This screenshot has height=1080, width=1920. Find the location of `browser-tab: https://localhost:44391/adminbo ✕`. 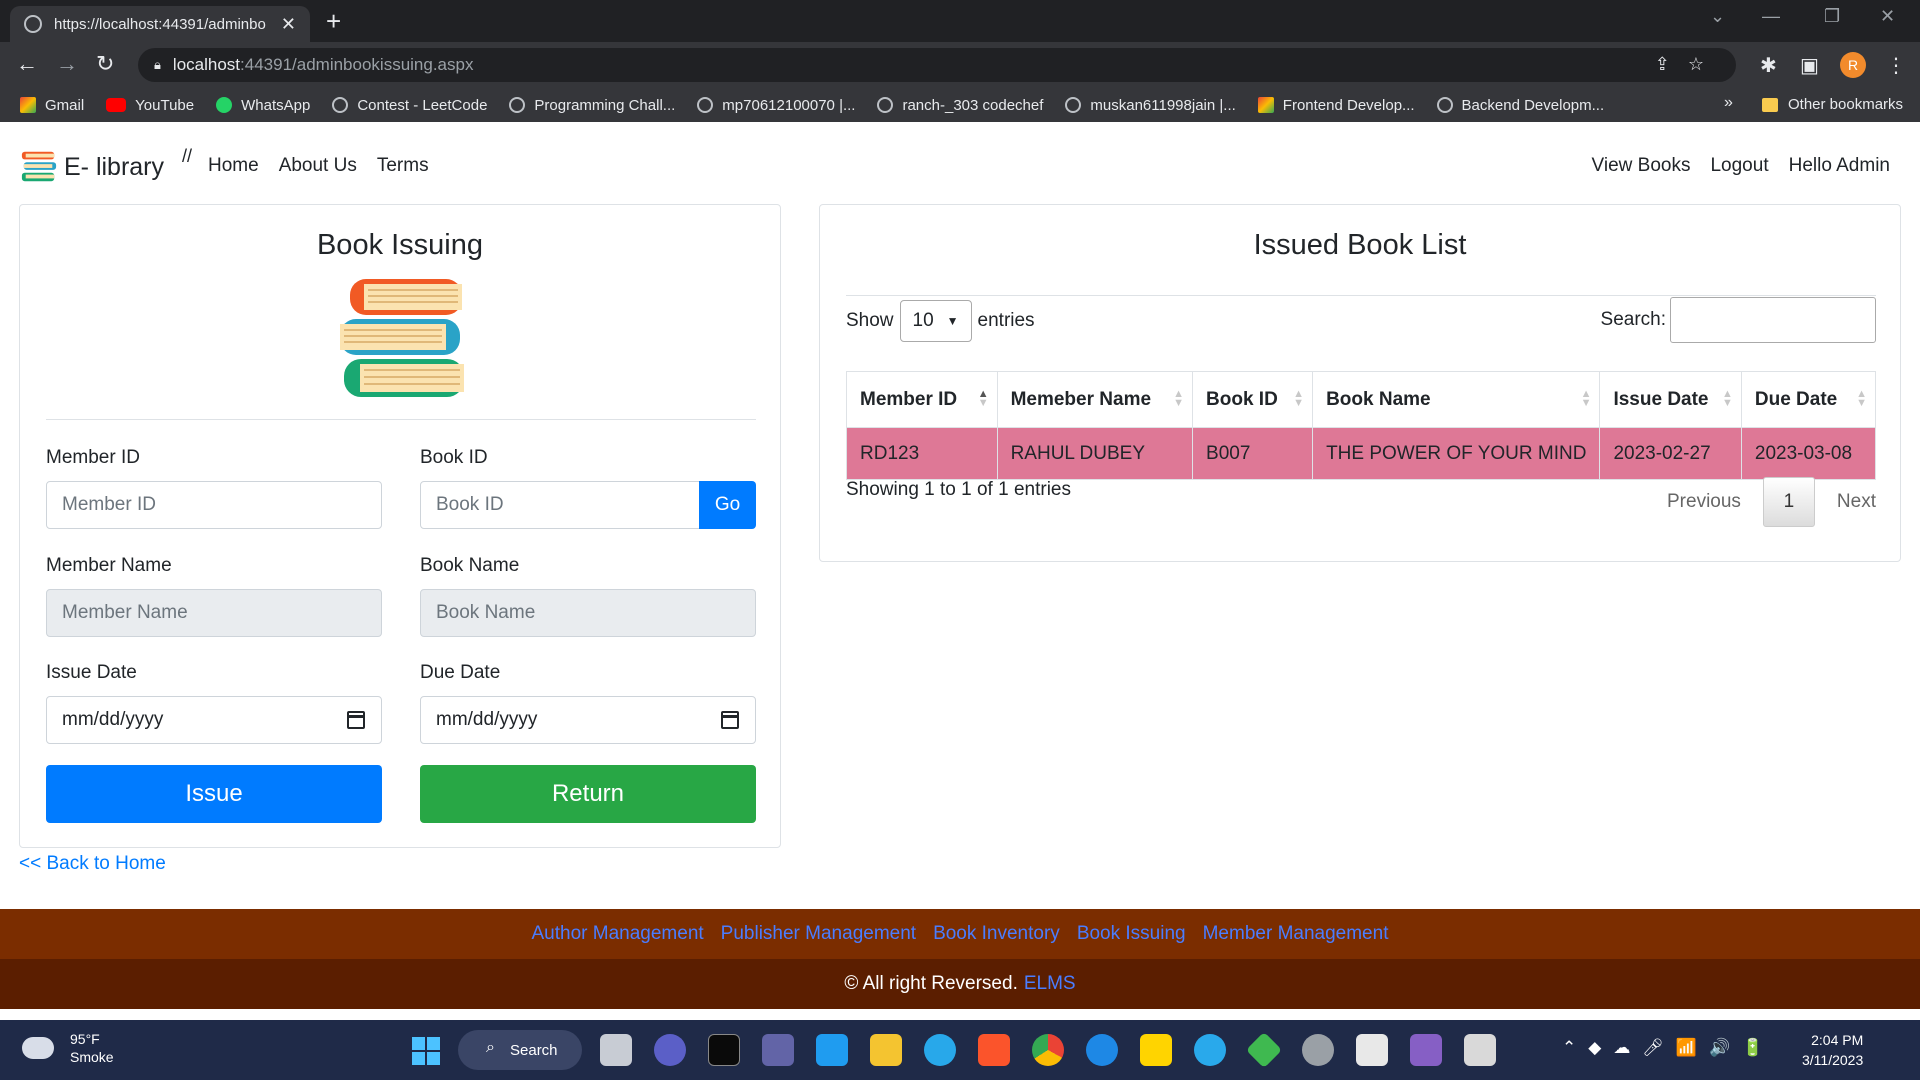

browser-tab: https://localhost:44391/adminbo ✕ is located at coordinates (160, 24).